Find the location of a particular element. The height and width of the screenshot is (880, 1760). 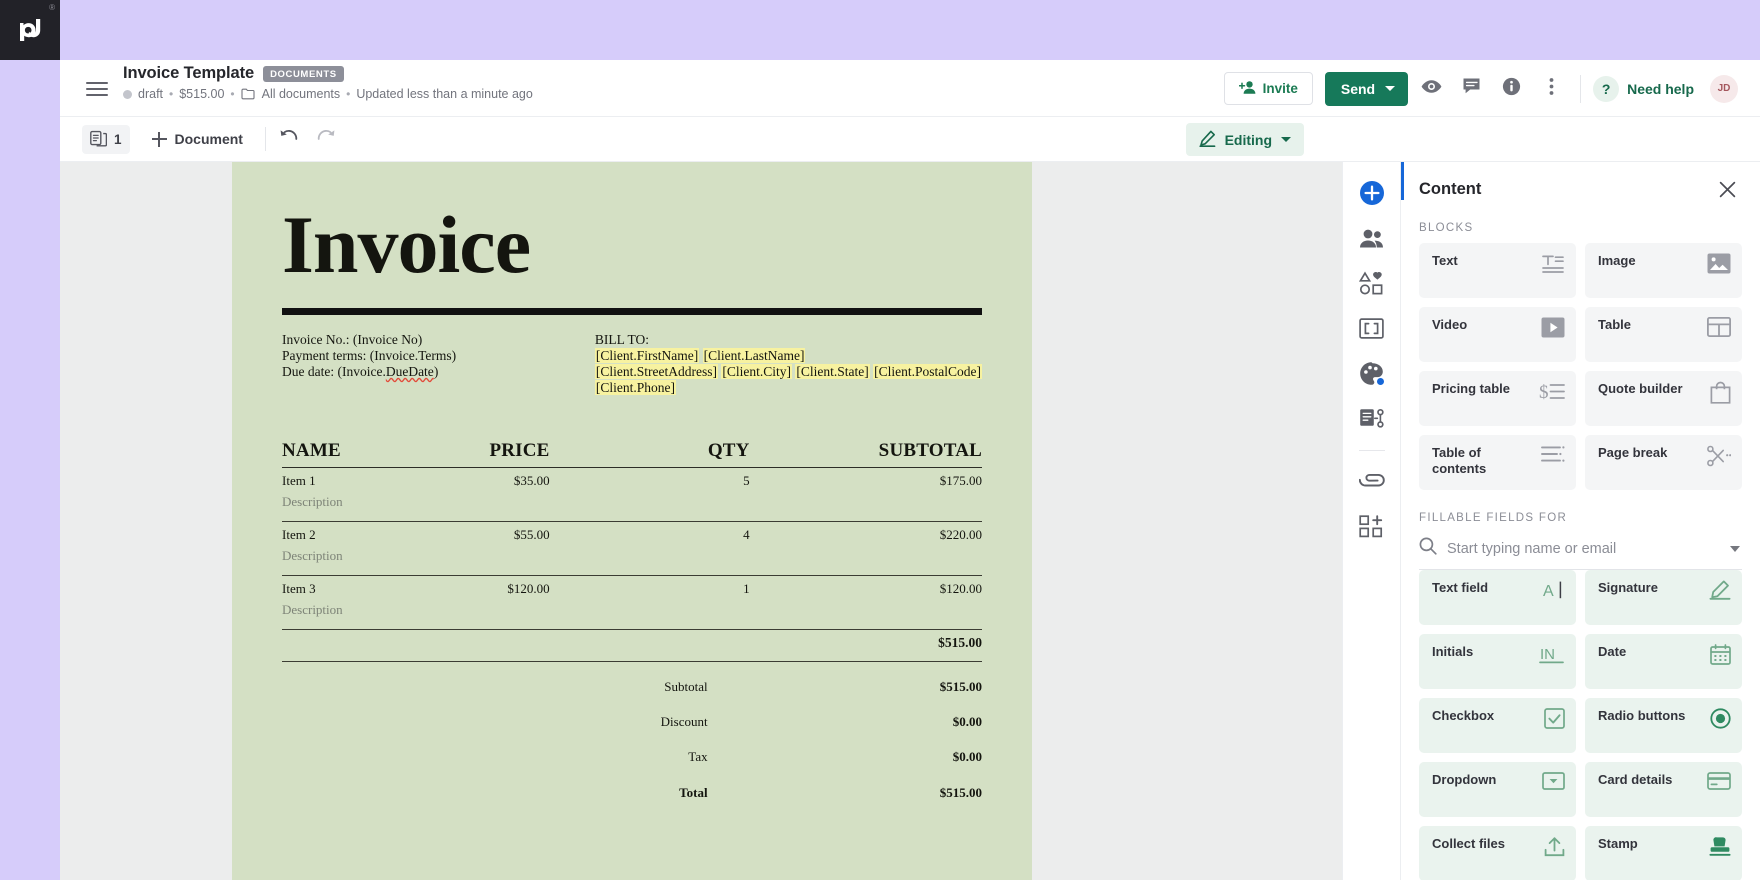

field-tile-signature: Signature is located at coordinates (1663, 597).